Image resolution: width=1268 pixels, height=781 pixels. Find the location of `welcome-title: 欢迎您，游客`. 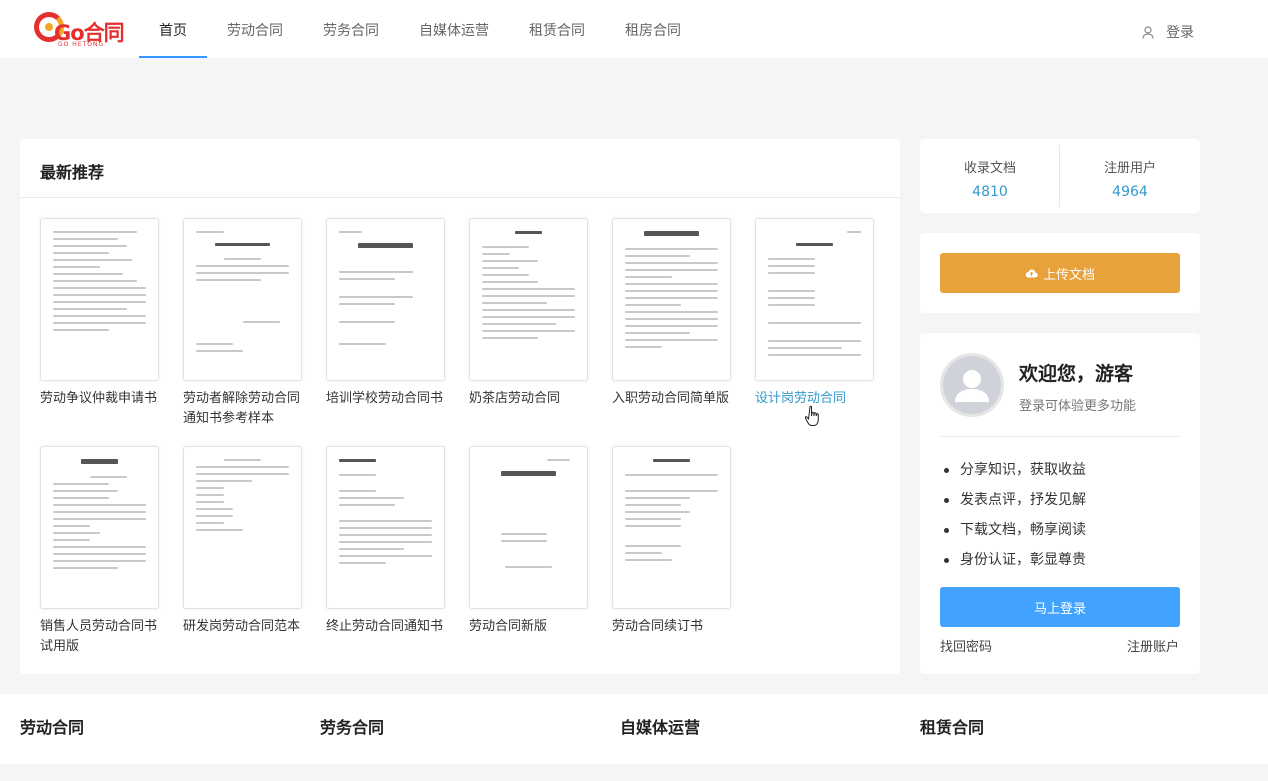

welcome-title: 欢迎您，游客 is located at coordinates (1076, 374).